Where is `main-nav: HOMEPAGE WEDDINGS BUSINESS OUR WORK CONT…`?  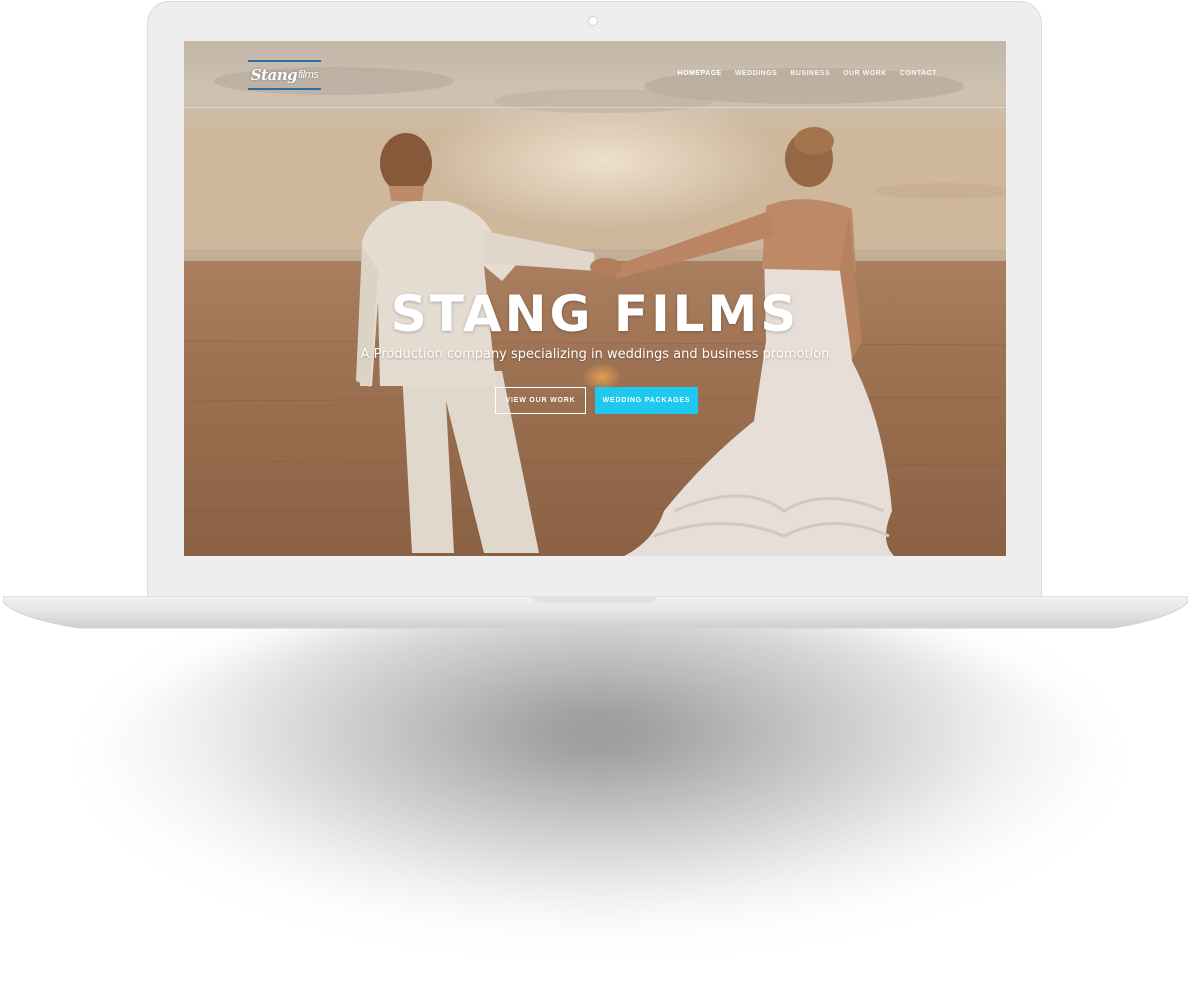
main-nav: HOMEPAGE WEDDINGS BUSINESS OUR WORK CONT… is located at coordinates (808, 73).